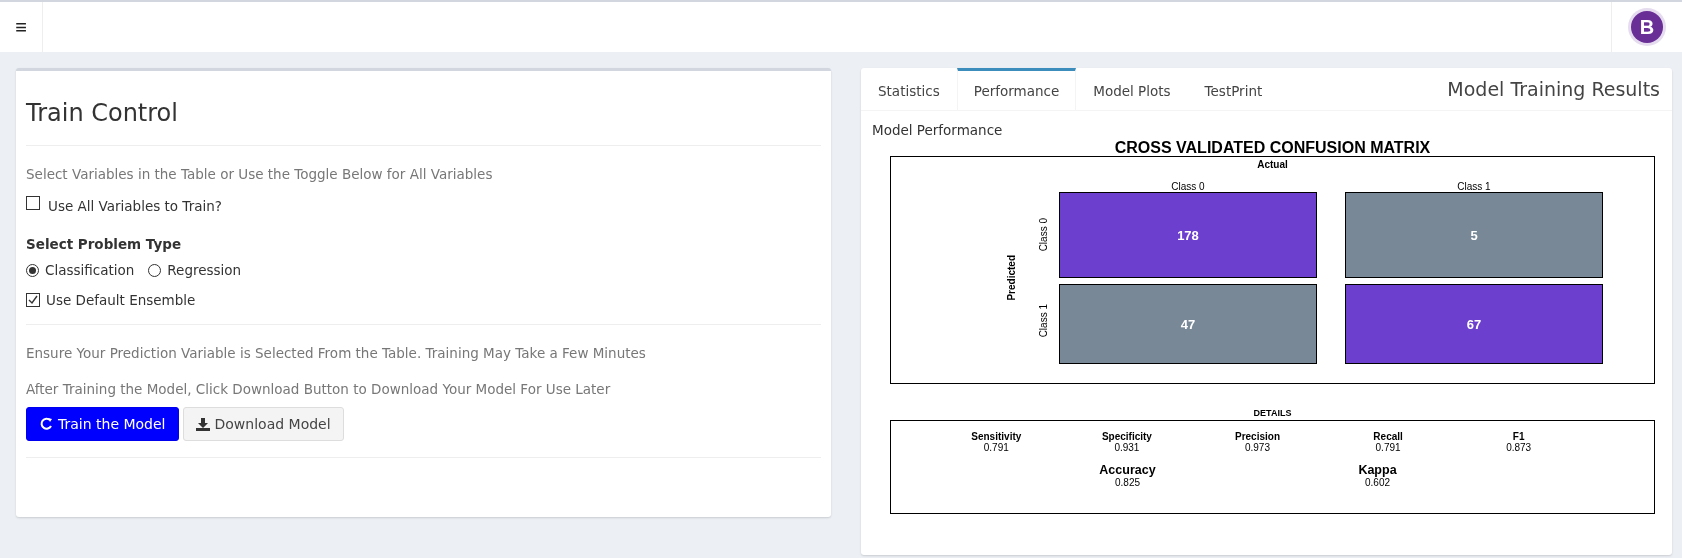  What do you see at coordinates (1132, 89) in the screenshot?
I see `tab: Model Plots` at bounding box center [1132, 89].